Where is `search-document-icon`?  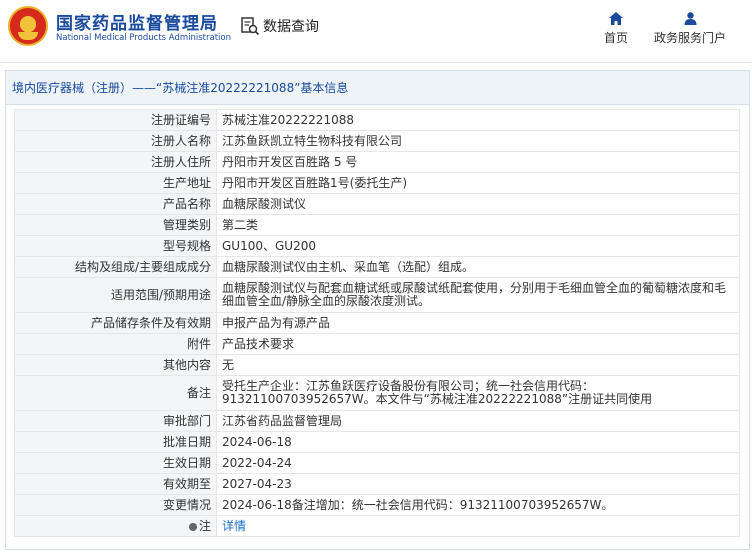
search-document-icon is located at coordinates (250, 26).